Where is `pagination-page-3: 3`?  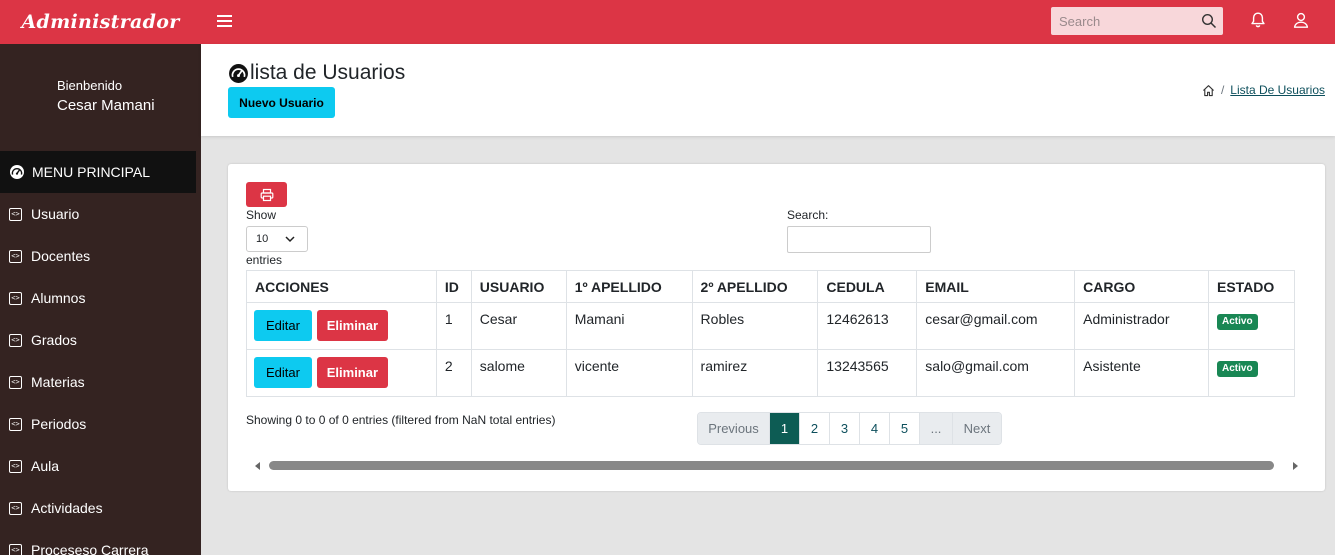 pagination-page-3: 3 is located at coordinates (844, 428).